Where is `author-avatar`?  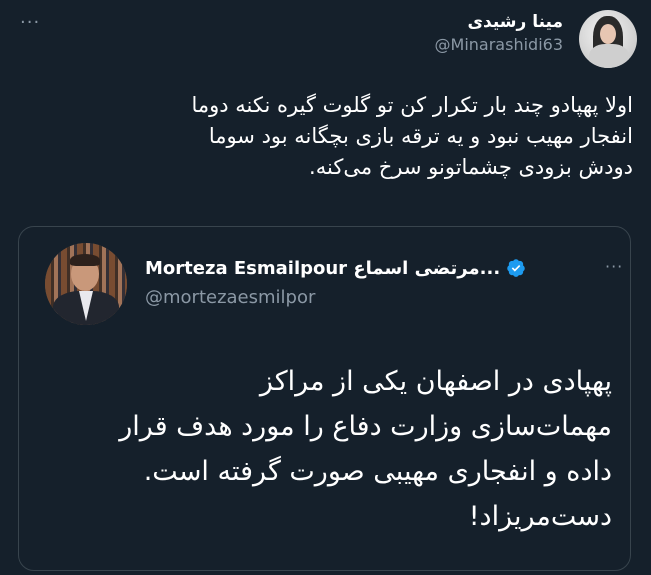
author-avatar is located at coordinates (608, 39).